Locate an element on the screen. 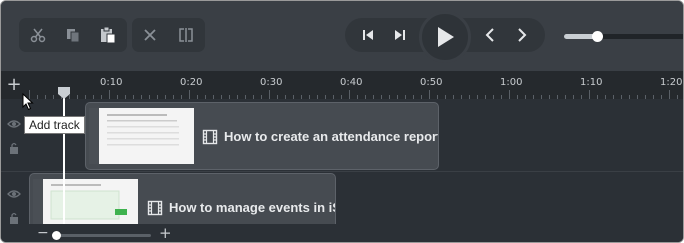 The height and width of the screenshot is (243, 684). copy-icon is located at coordinates (73, 36).